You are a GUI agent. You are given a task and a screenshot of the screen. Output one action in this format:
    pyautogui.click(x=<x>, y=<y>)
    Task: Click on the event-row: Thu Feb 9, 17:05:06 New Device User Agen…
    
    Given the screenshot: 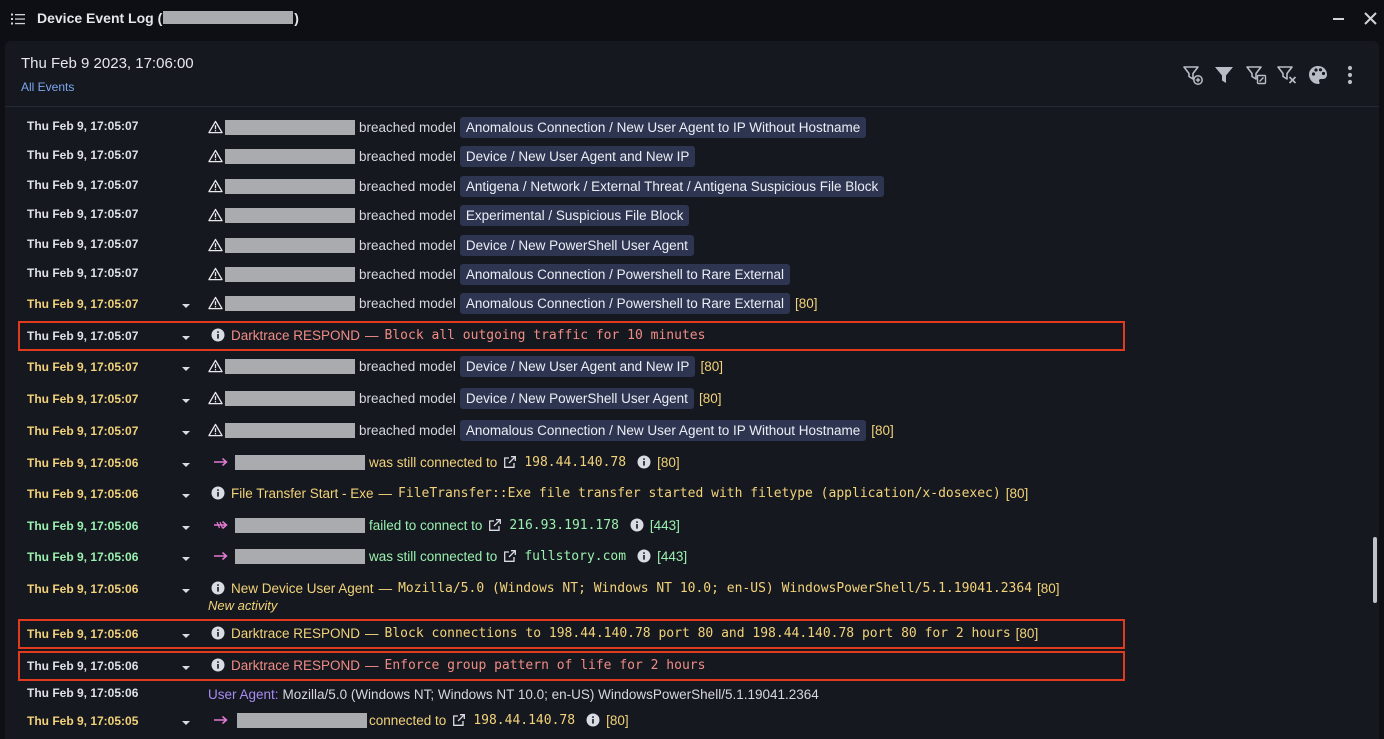 What is the action you would take?
    pyautogui.click(x=565, y=588)
    